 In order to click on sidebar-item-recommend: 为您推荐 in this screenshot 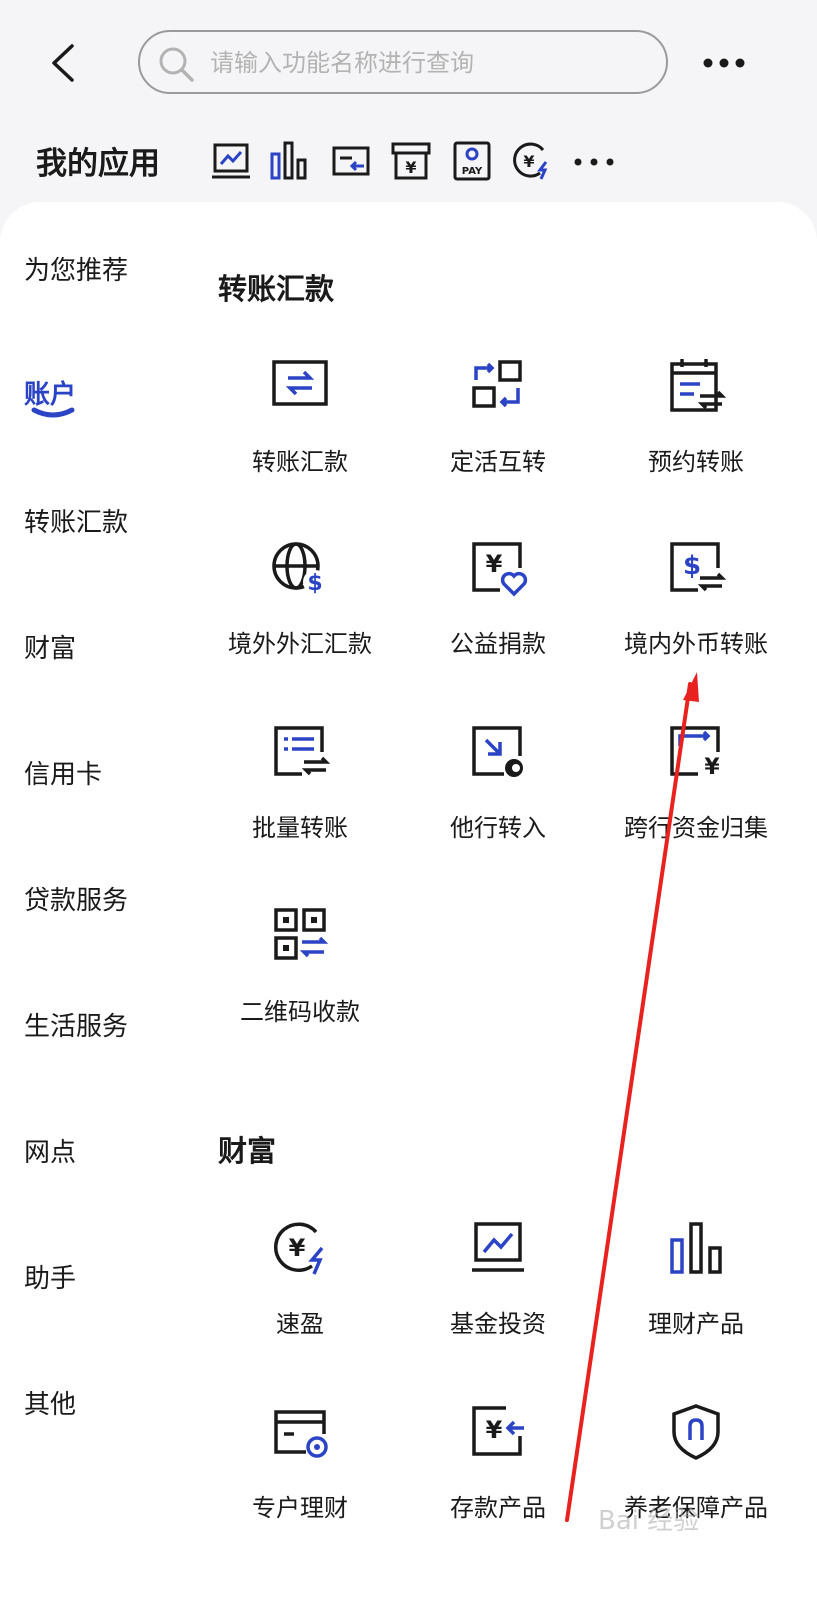, I will do `click(76, 268)`.